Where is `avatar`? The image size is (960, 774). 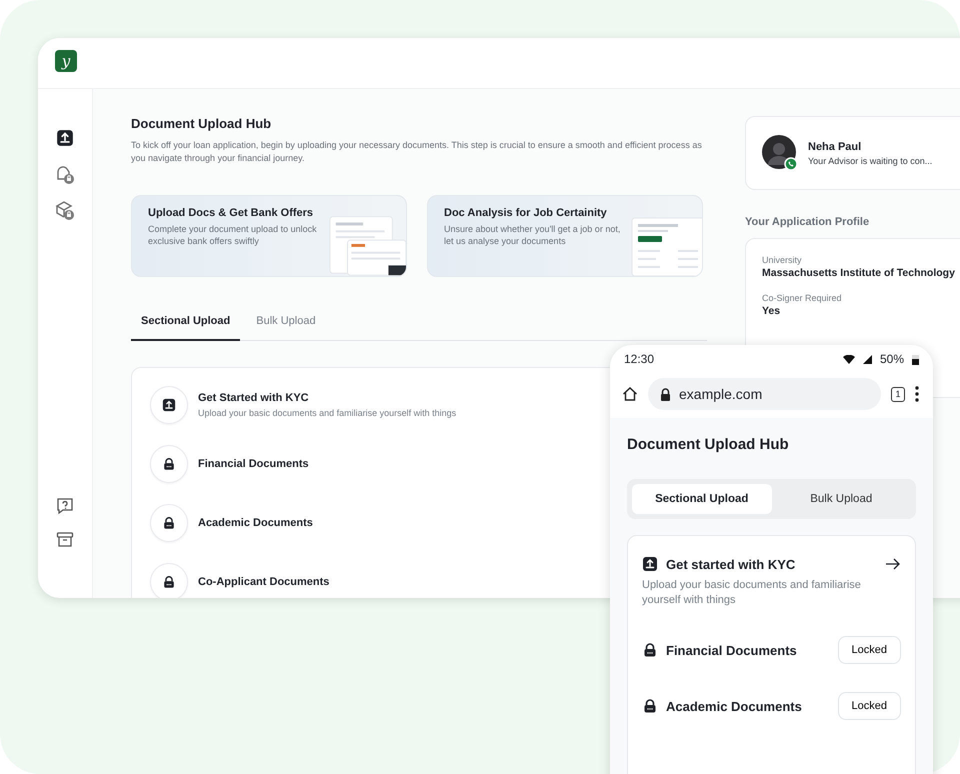
avatar is located at coordinates (780, 153).